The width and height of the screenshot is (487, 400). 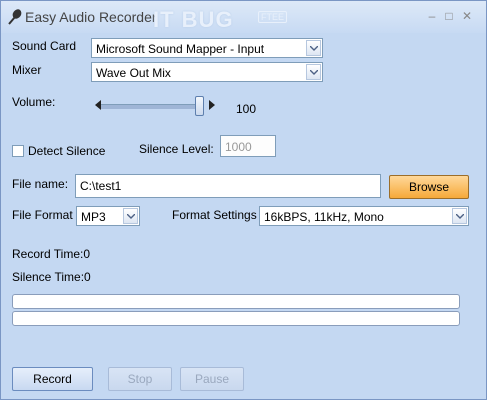 I want to click on file-format-dropdown-button, so click(x=130, y=216).